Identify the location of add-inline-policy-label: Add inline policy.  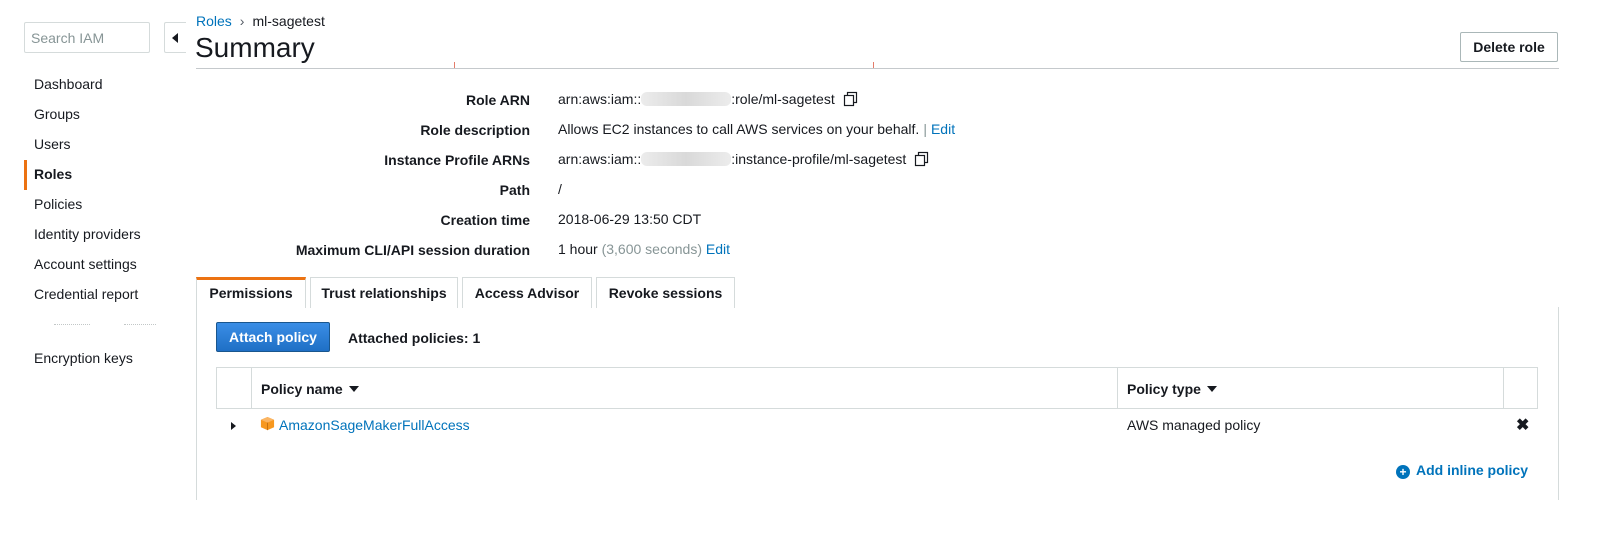
(1472, 470).